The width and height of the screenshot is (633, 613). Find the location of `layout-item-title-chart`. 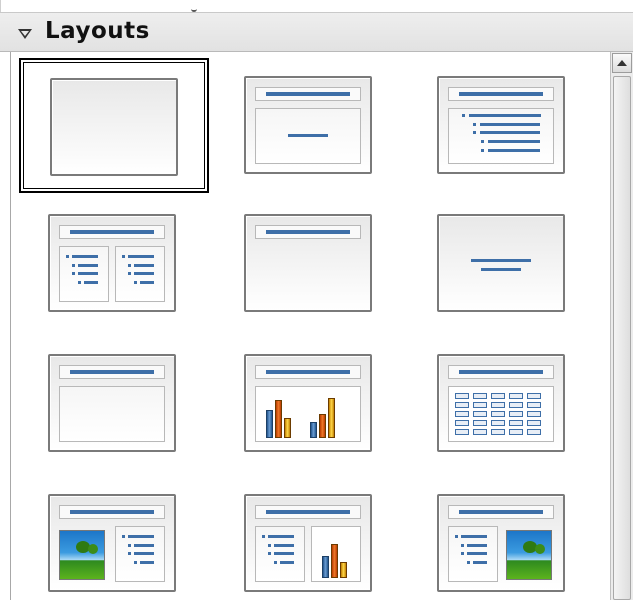

layout-item-title-chart is located at coordinates (310, 405).